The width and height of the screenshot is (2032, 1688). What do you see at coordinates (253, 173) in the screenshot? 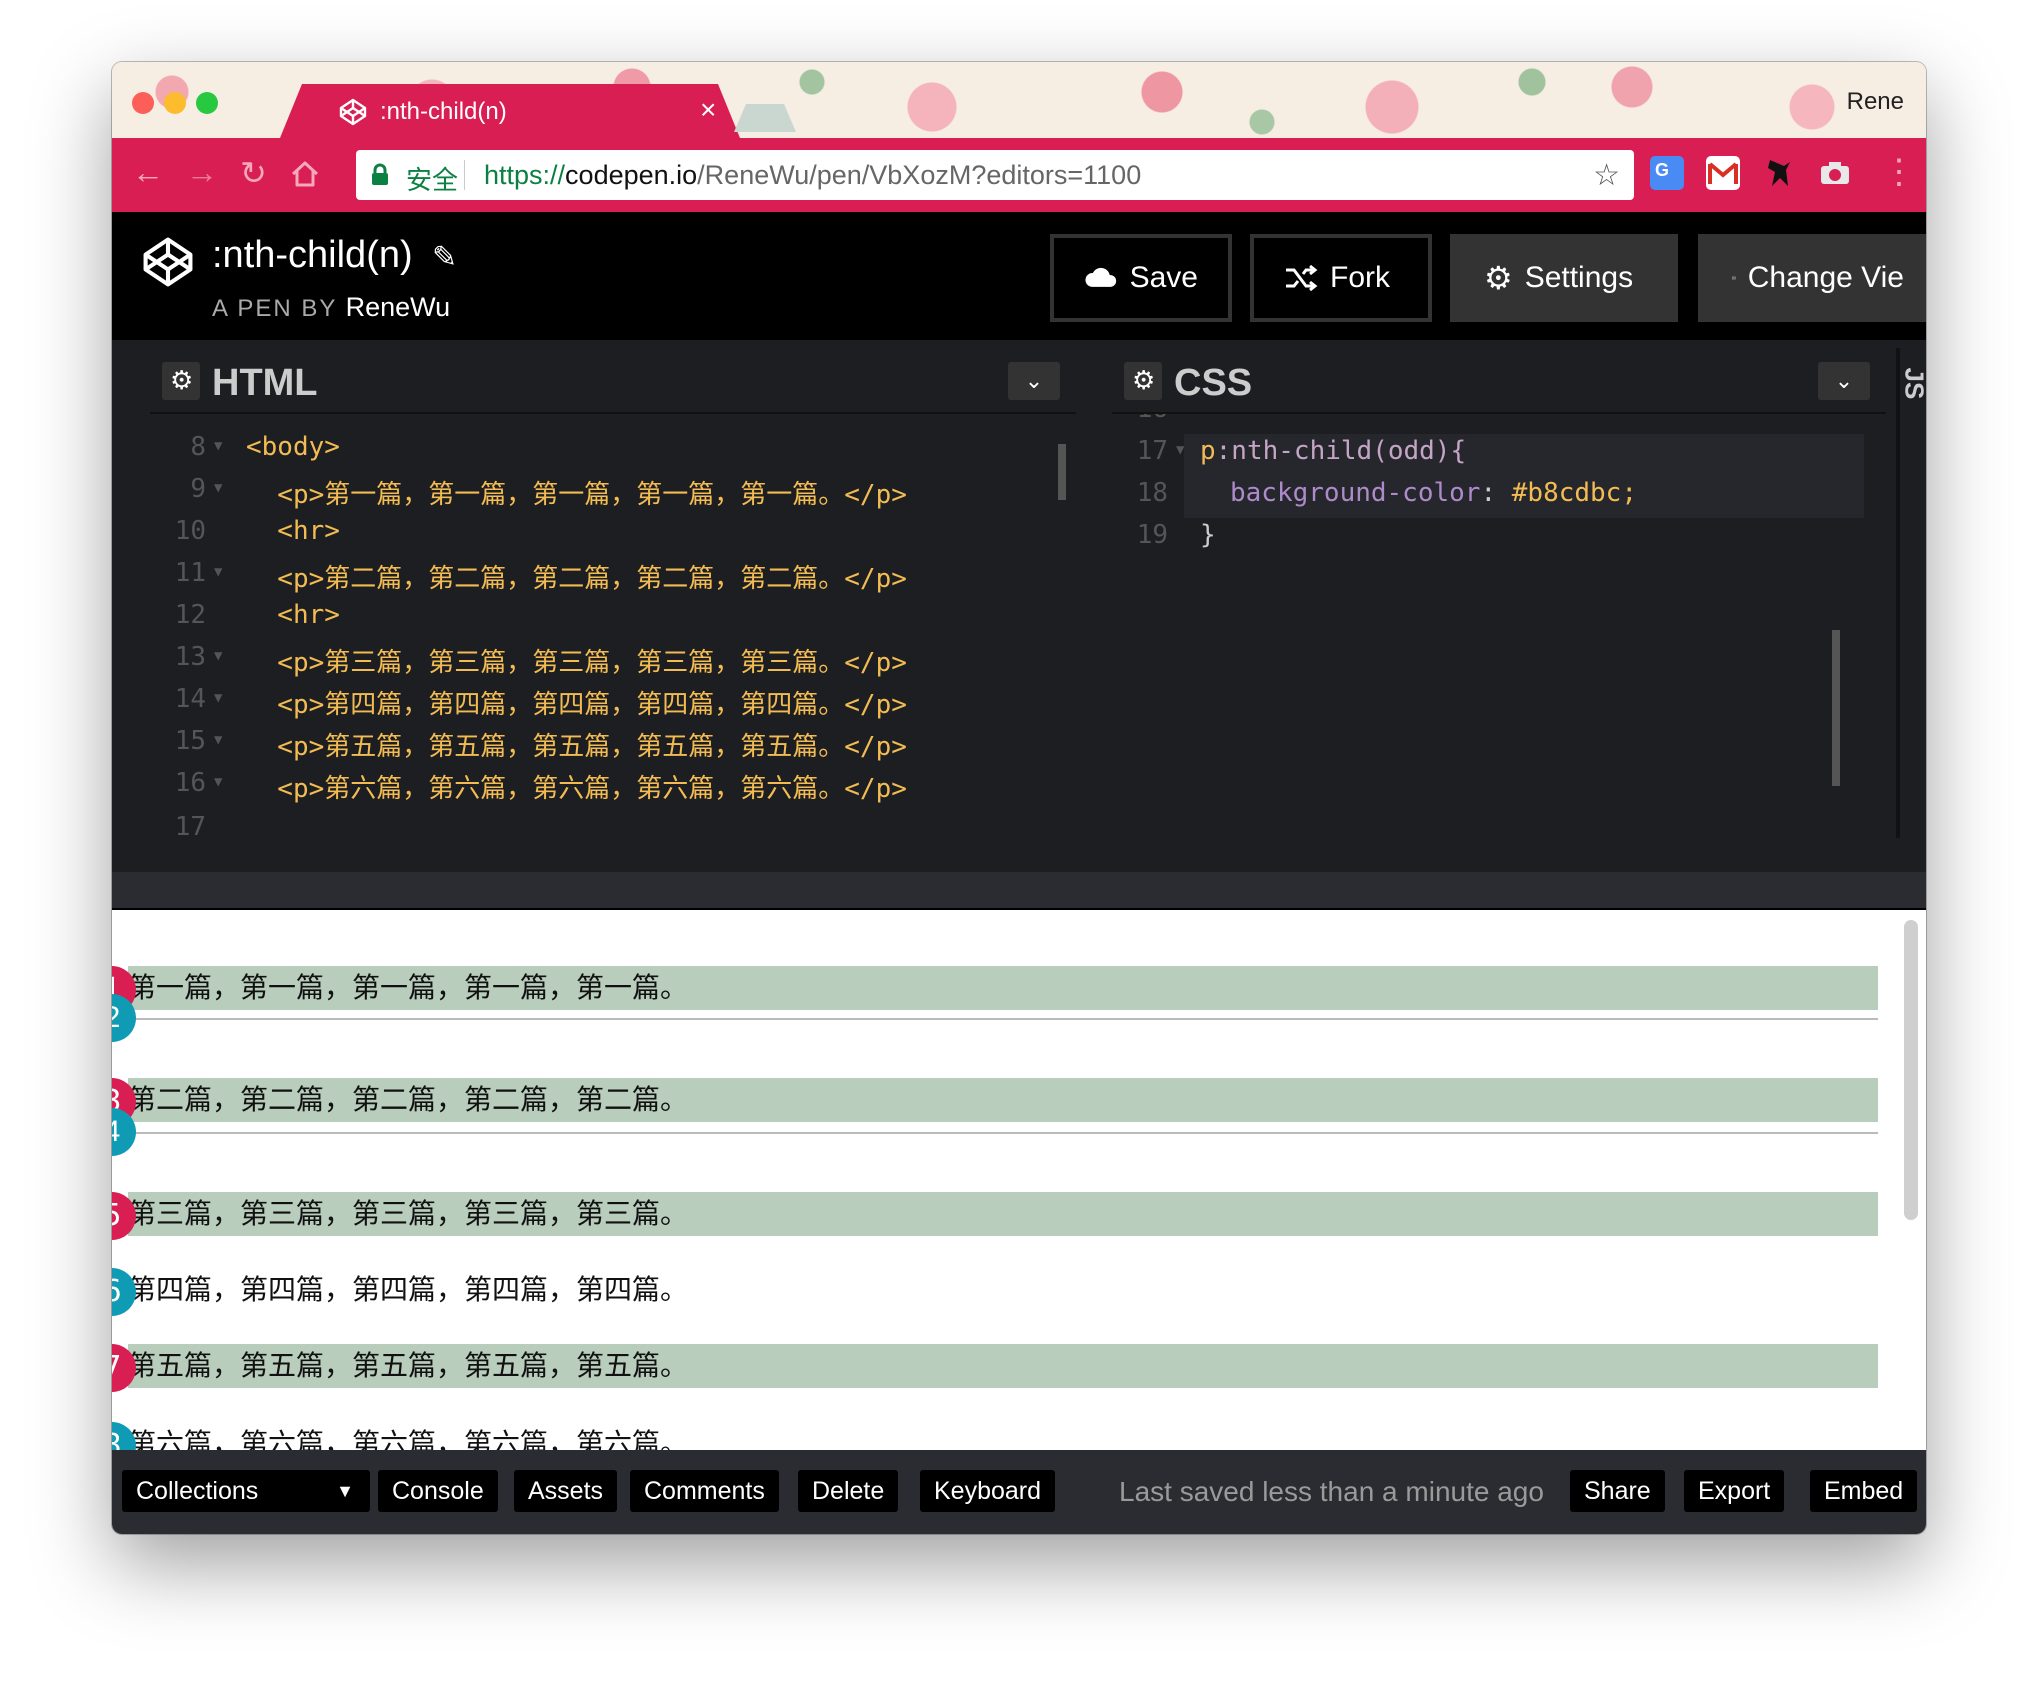
I see `reload-icon: ↻` at bounding box center [253, 173].